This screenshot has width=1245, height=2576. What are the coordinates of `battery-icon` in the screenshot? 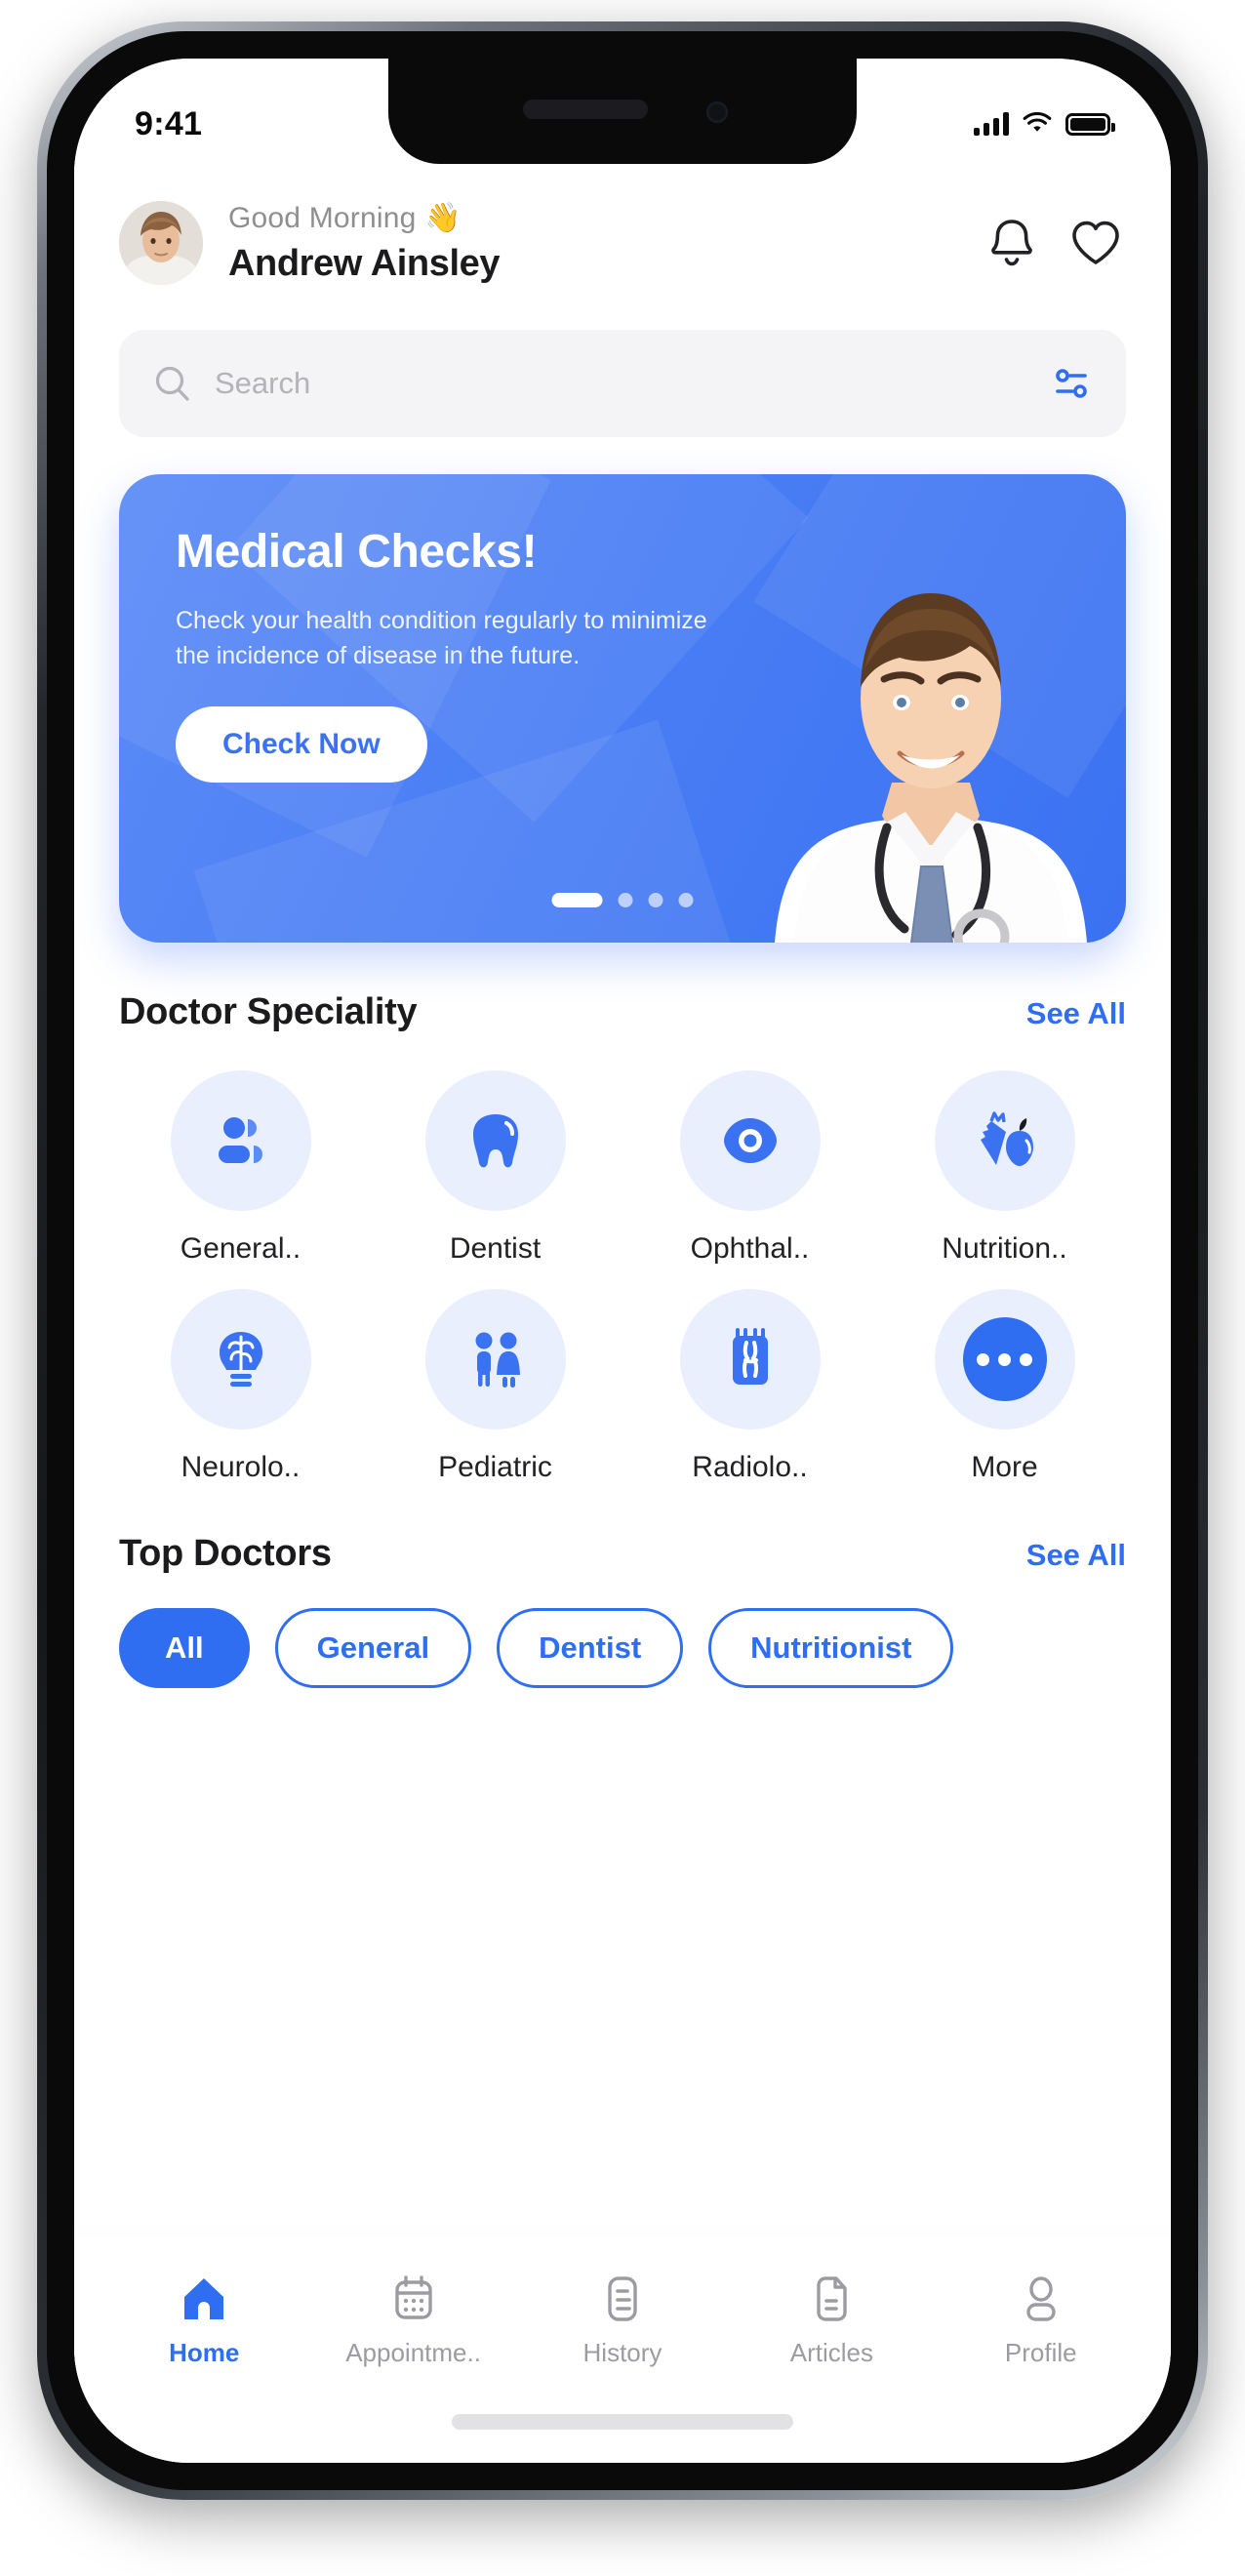 It's located at (1090, 124).